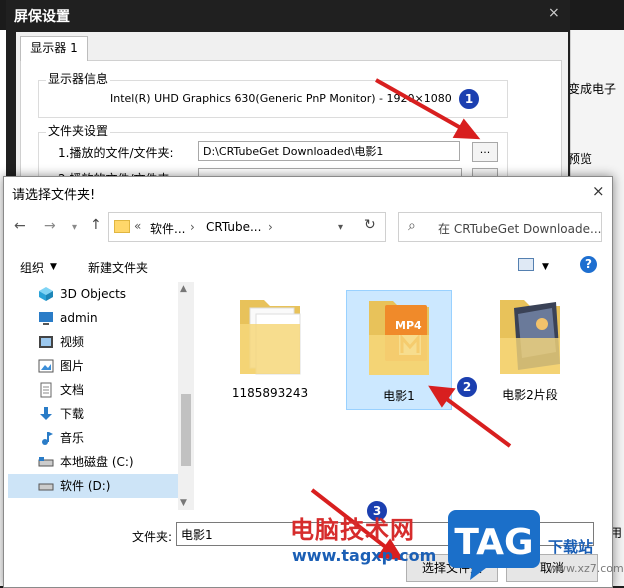 Image resolution: width=624 pixels, height=588 pixels. I want to click on step-badge-2: 2, so click(467, 387).